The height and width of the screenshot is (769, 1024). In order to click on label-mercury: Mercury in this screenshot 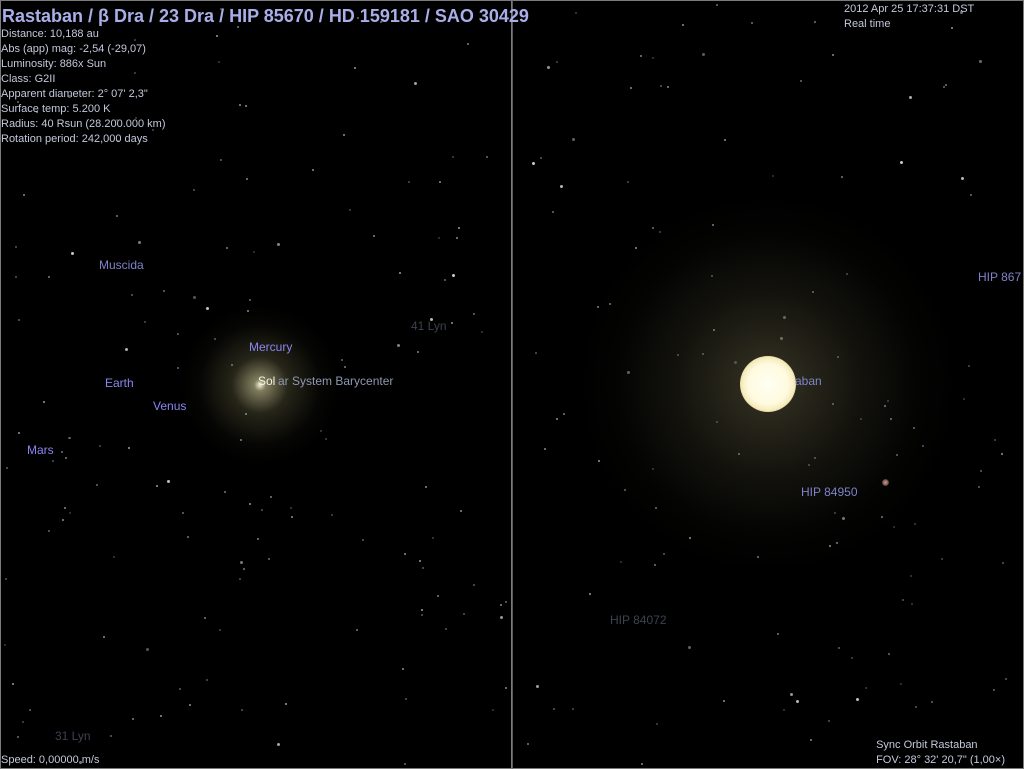, I will do `click(270, 347)`.